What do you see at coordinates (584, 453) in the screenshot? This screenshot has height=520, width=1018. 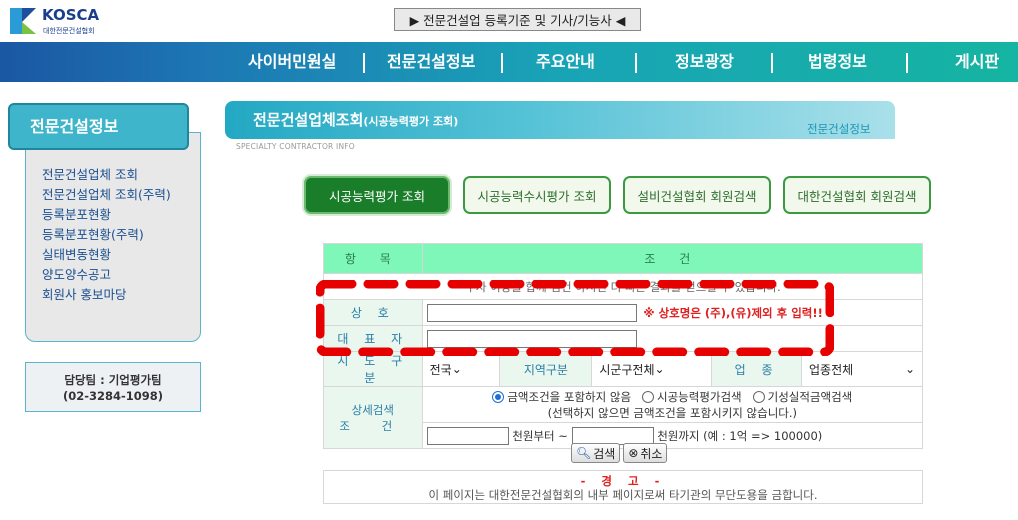 I see `search-icon: 🔍︎` at bounding box center [584, 453].